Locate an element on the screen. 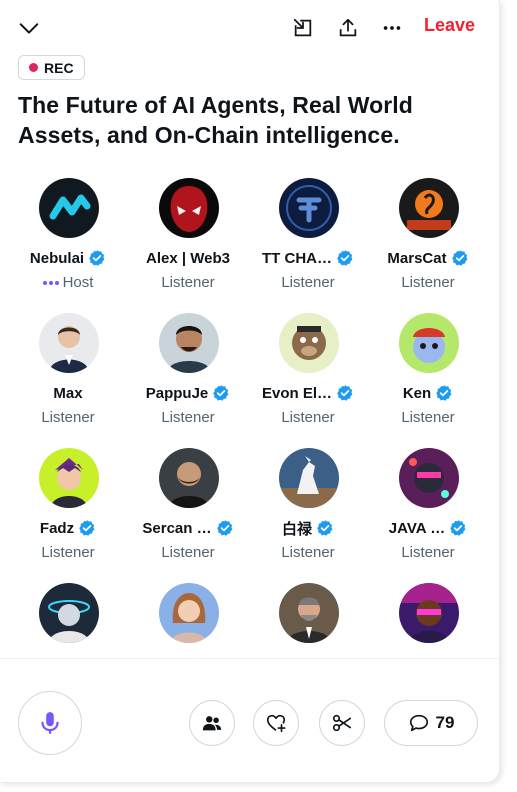  participant-name: Alex | Web3 is located at coordinates (188, 258).